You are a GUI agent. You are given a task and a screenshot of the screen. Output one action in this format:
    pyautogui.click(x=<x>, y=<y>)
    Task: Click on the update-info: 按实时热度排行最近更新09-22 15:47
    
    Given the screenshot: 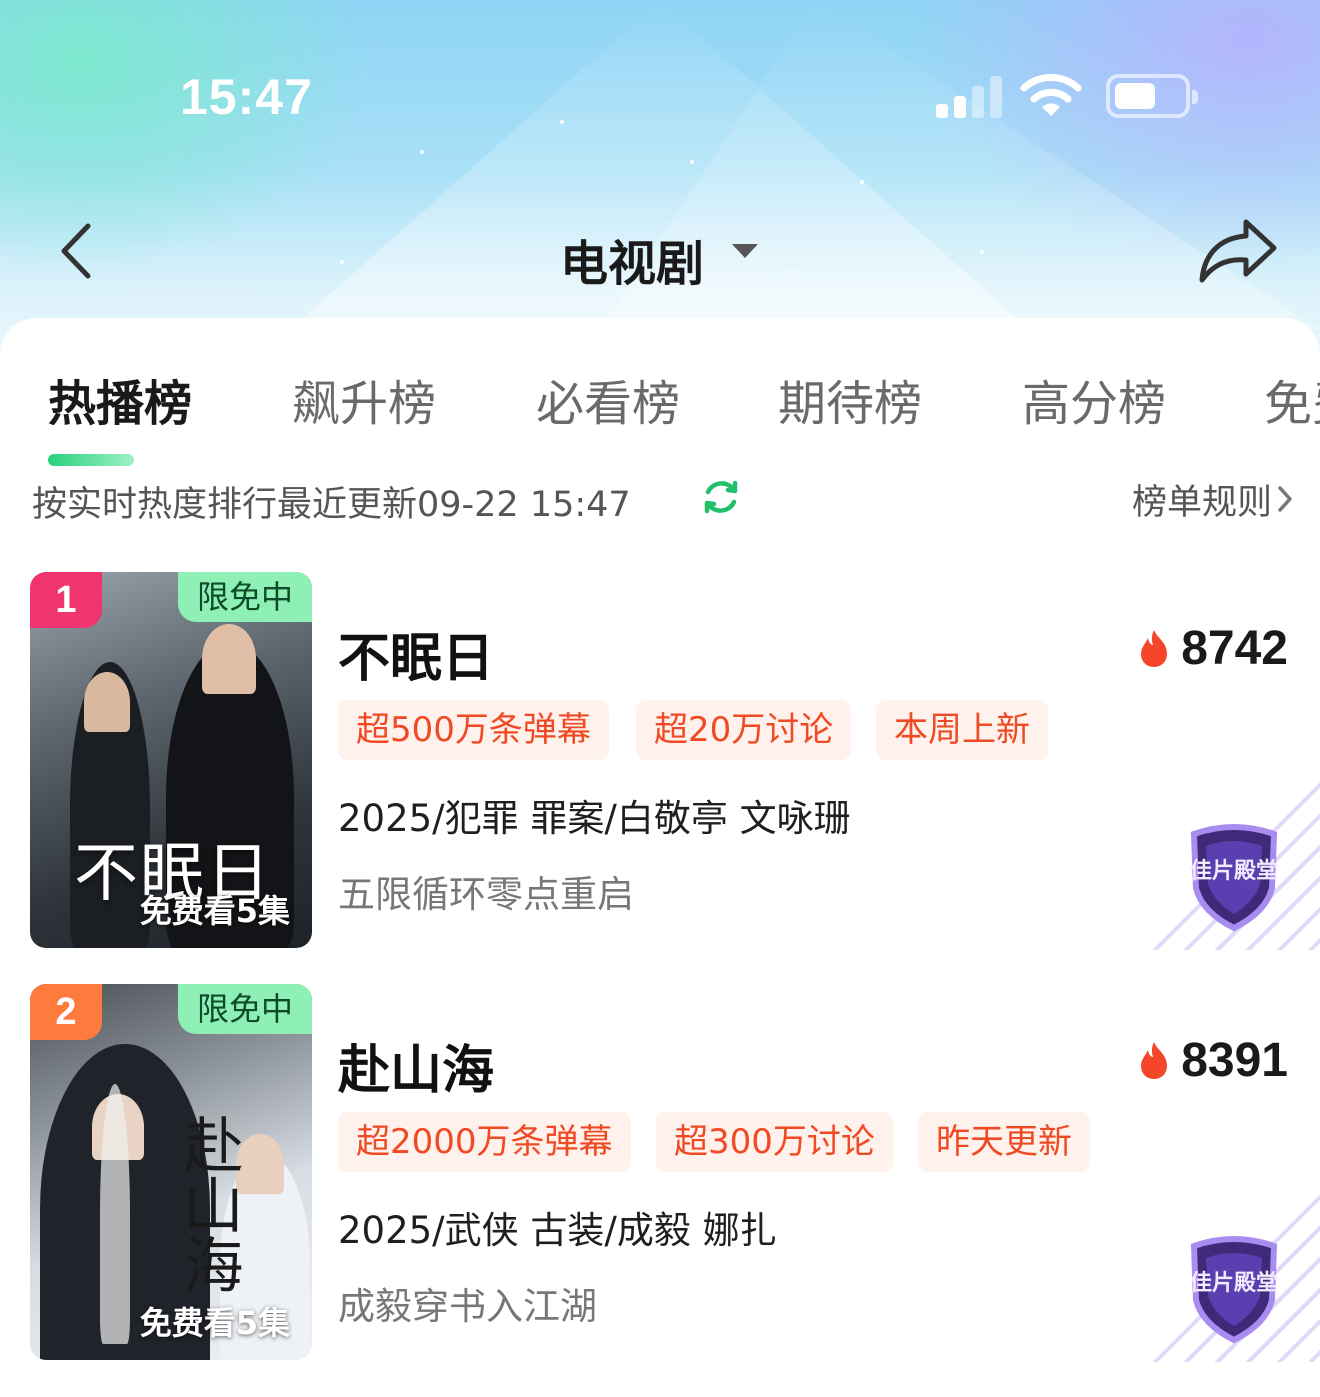 What is the action you would take?
    pyautogui.click(x=331, y=505)
    